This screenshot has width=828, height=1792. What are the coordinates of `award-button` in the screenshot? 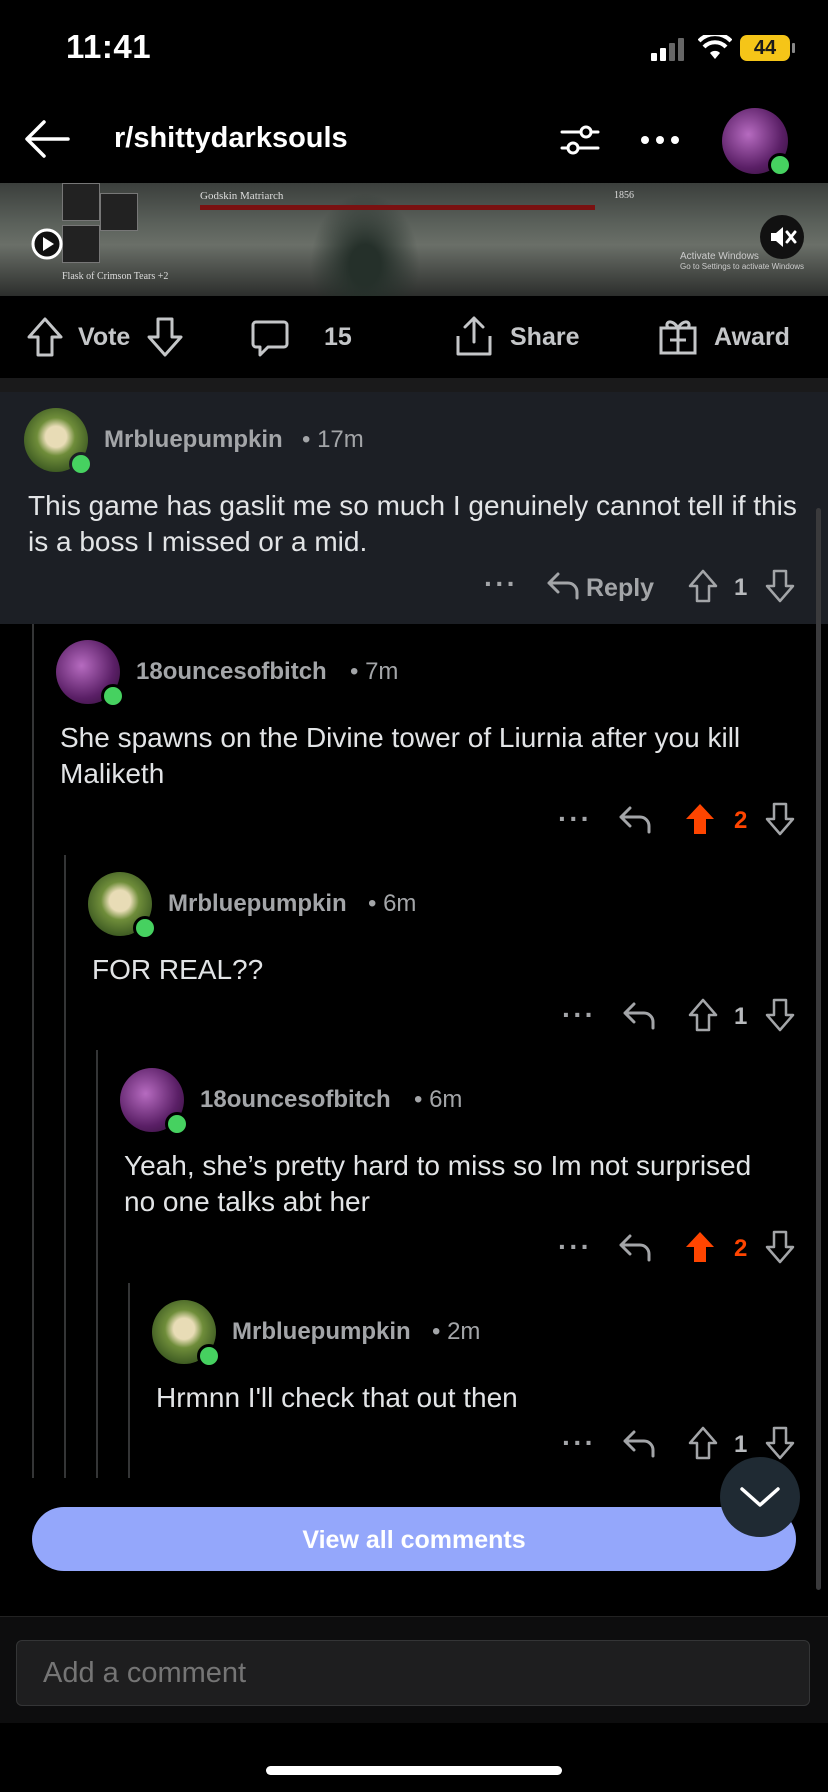 It's located at (678, 336).